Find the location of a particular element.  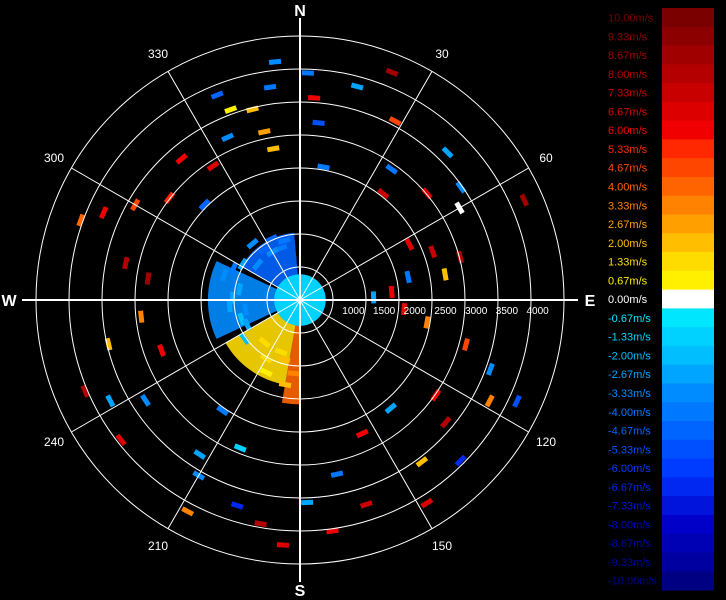

colorbar-label: -1.33m/s is located at coordinates (629, 338).